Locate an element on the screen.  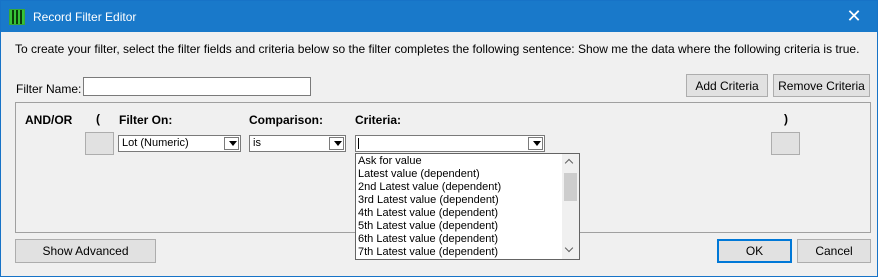
and-or-header: AND/OR is located at coordinates (49, 120).